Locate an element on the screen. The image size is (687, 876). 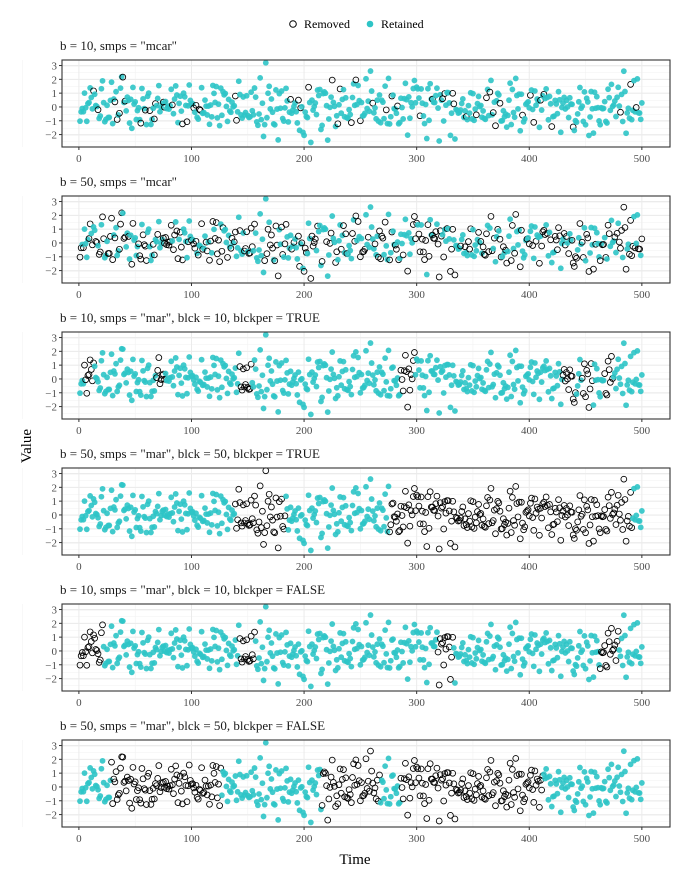
y-tick-label: 3 is located at coordinates (55, 339).